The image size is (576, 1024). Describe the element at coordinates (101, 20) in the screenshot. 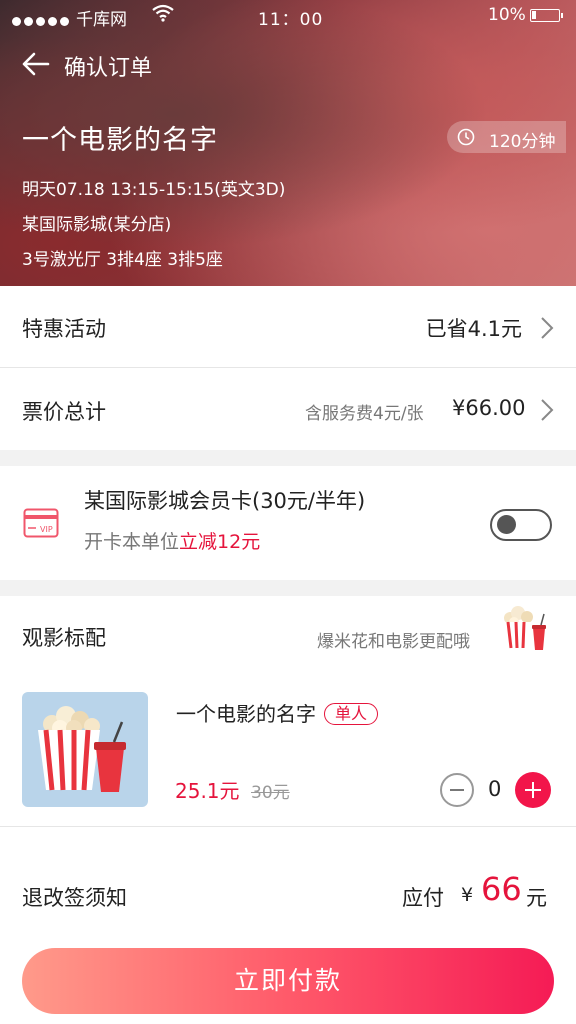

I see `carrier-name: 千库网` at that location.